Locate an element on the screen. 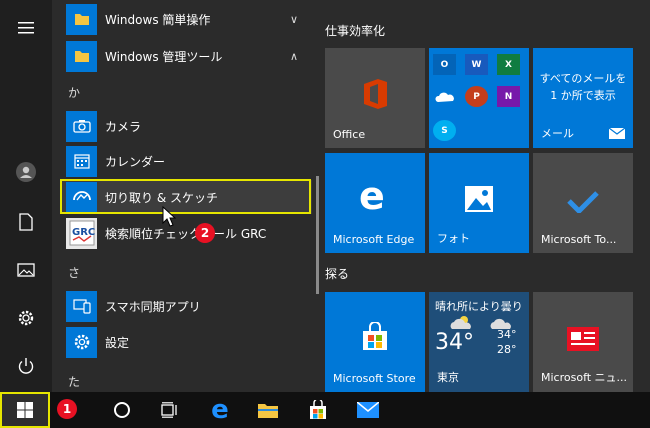 This screenshot has height=428, width=650. cortana-button is located at coordinates (122, 410).